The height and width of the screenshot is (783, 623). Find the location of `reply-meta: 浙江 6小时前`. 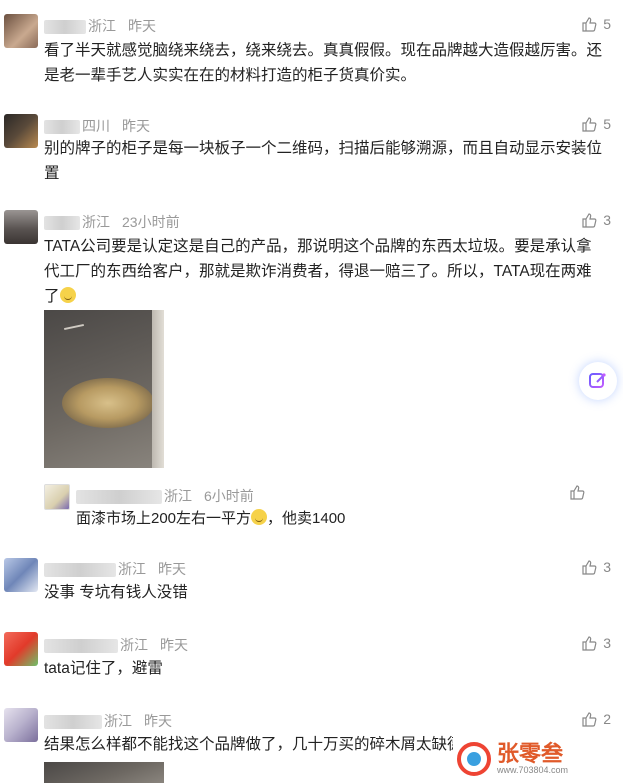

reply-meta: 浙江 6小时前 is located at coordinates (165, 496).